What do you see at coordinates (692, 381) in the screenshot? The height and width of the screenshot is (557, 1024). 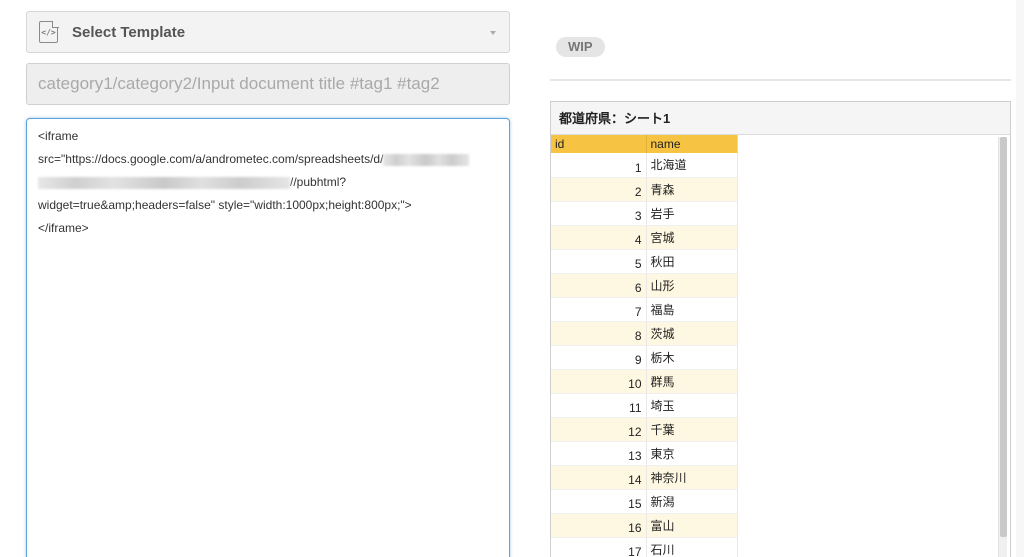 I see `cell-name: 群馬` at bounding box center [692, 381].